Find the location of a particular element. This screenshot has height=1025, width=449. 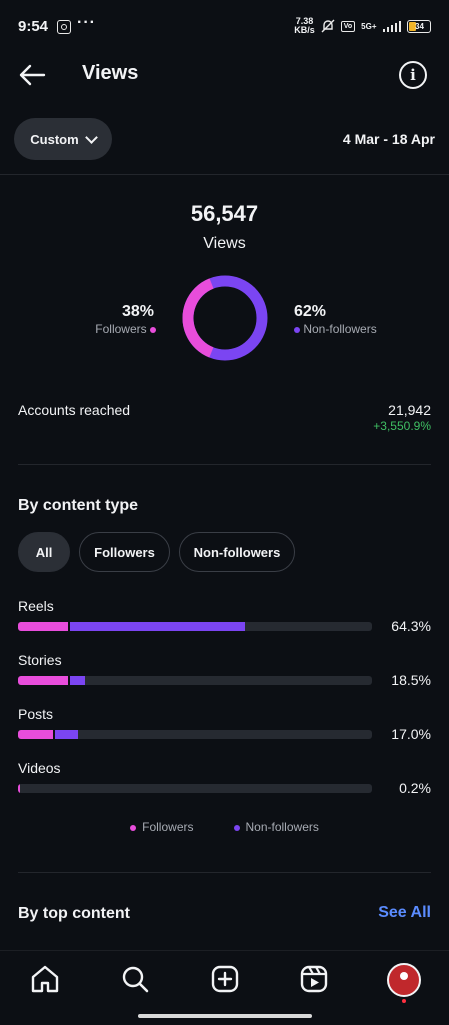

content-type-row-videos: Videos 0.2% is located at coordinates (224, 780).